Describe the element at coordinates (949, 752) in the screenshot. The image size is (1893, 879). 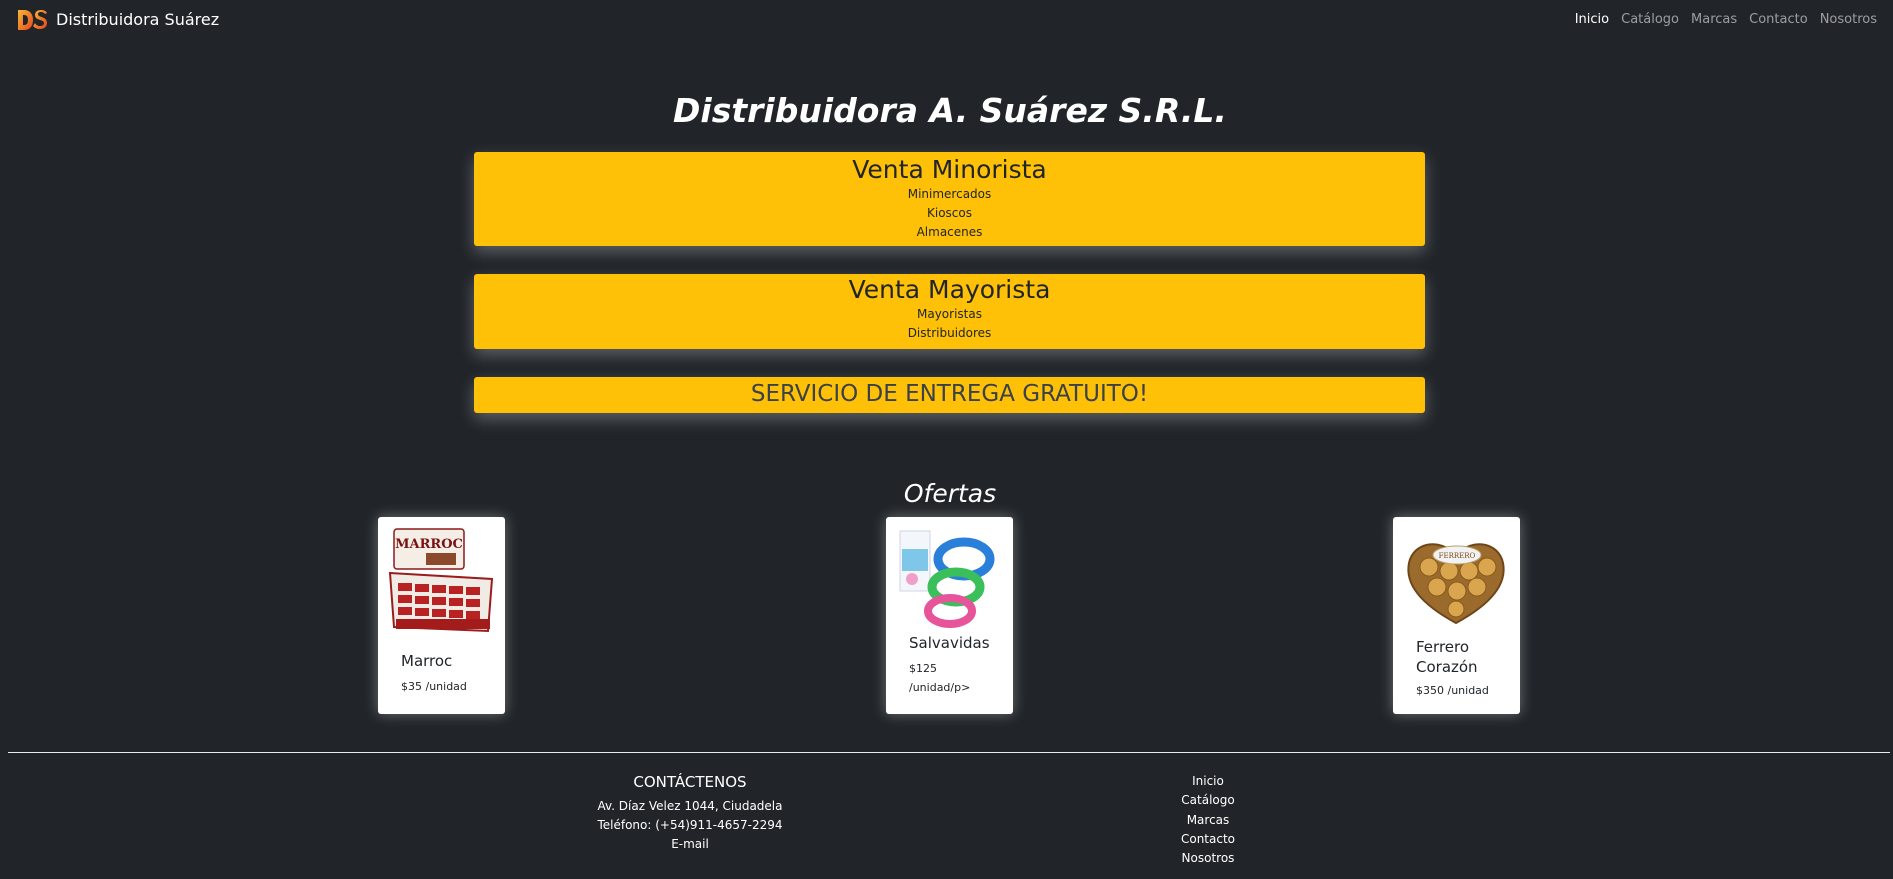
I see `footer-divider` at that location.